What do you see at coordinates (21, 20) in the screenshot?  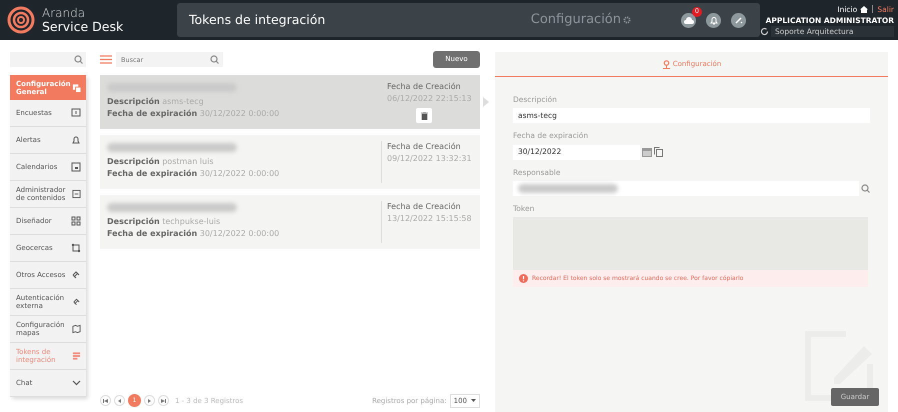 I see `logo-icon` at bounding box center [21, 20].